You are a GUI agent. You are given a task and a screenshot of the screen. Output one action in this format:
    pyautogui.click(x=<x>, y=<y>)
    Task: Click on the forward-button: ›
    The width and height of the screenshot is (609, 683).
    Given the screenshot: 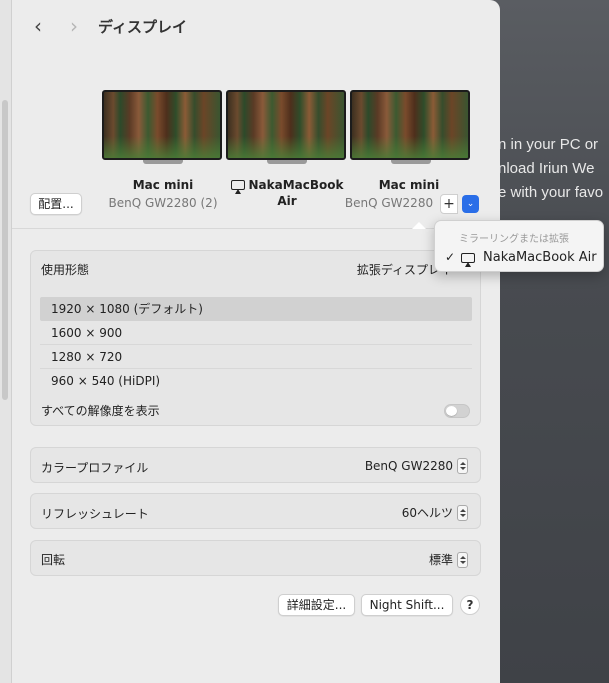 What is the action you would take?
    pyautogui.click(x=74, y=26)
    